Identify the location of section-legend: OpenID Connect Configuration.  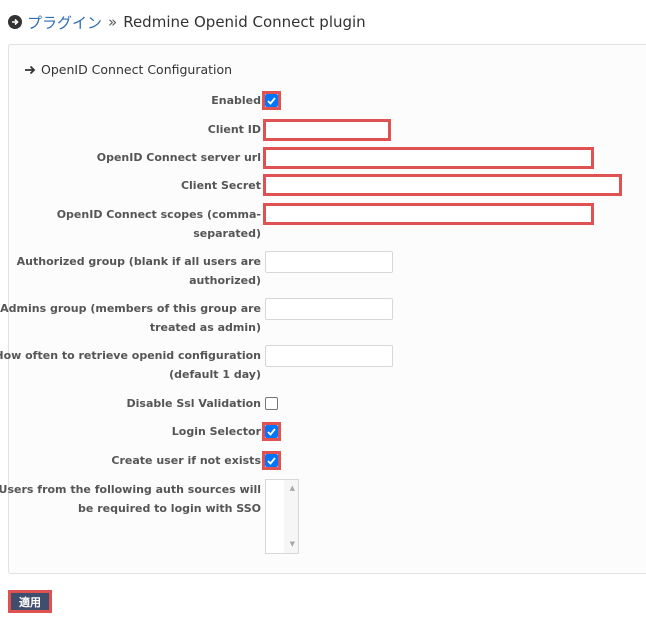
(128, 69).